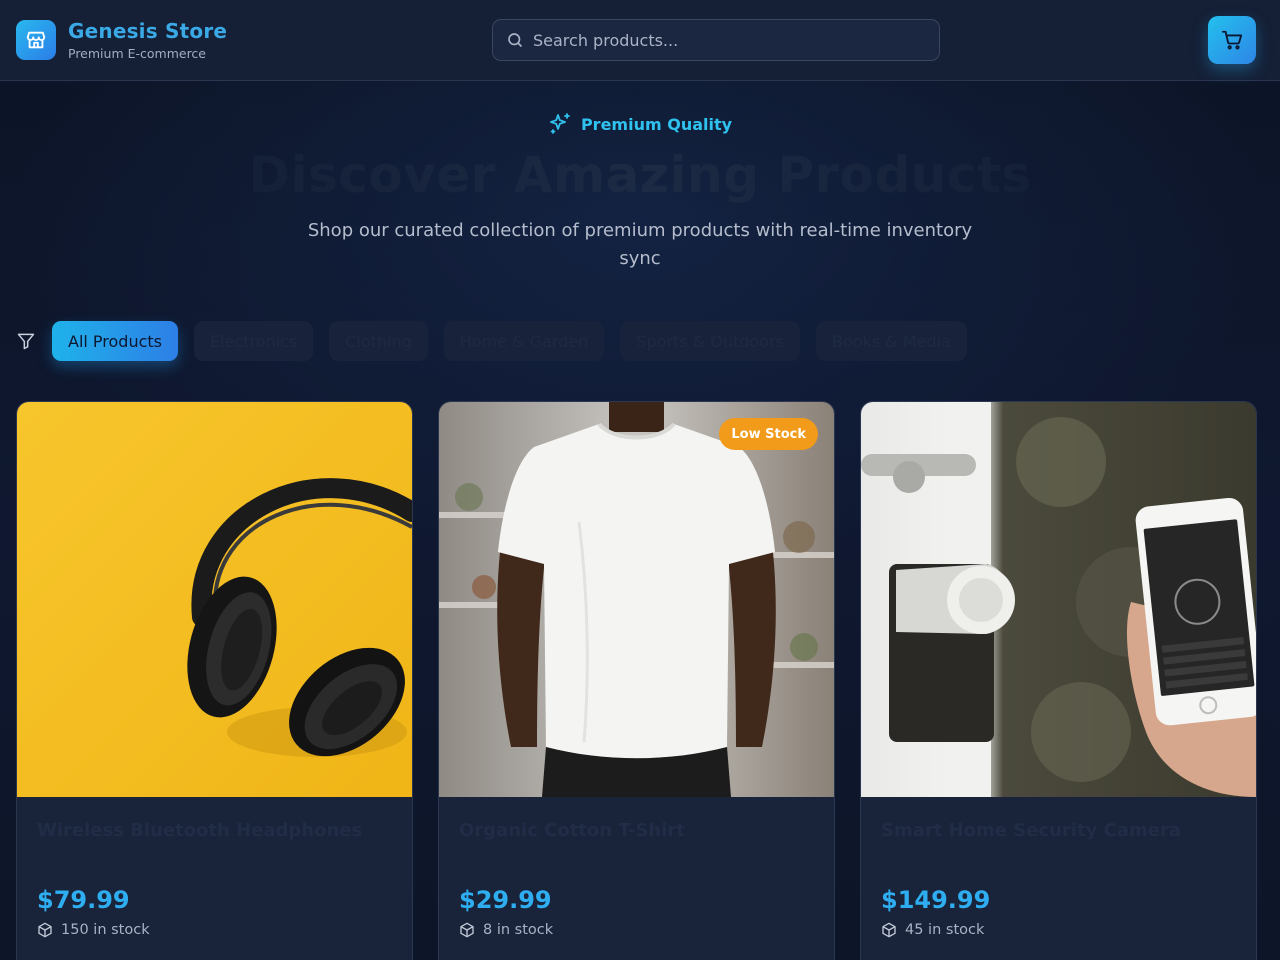 The image size is (1280, 960). I want to click on stock-count: 8 in stock, so click(518, 930).